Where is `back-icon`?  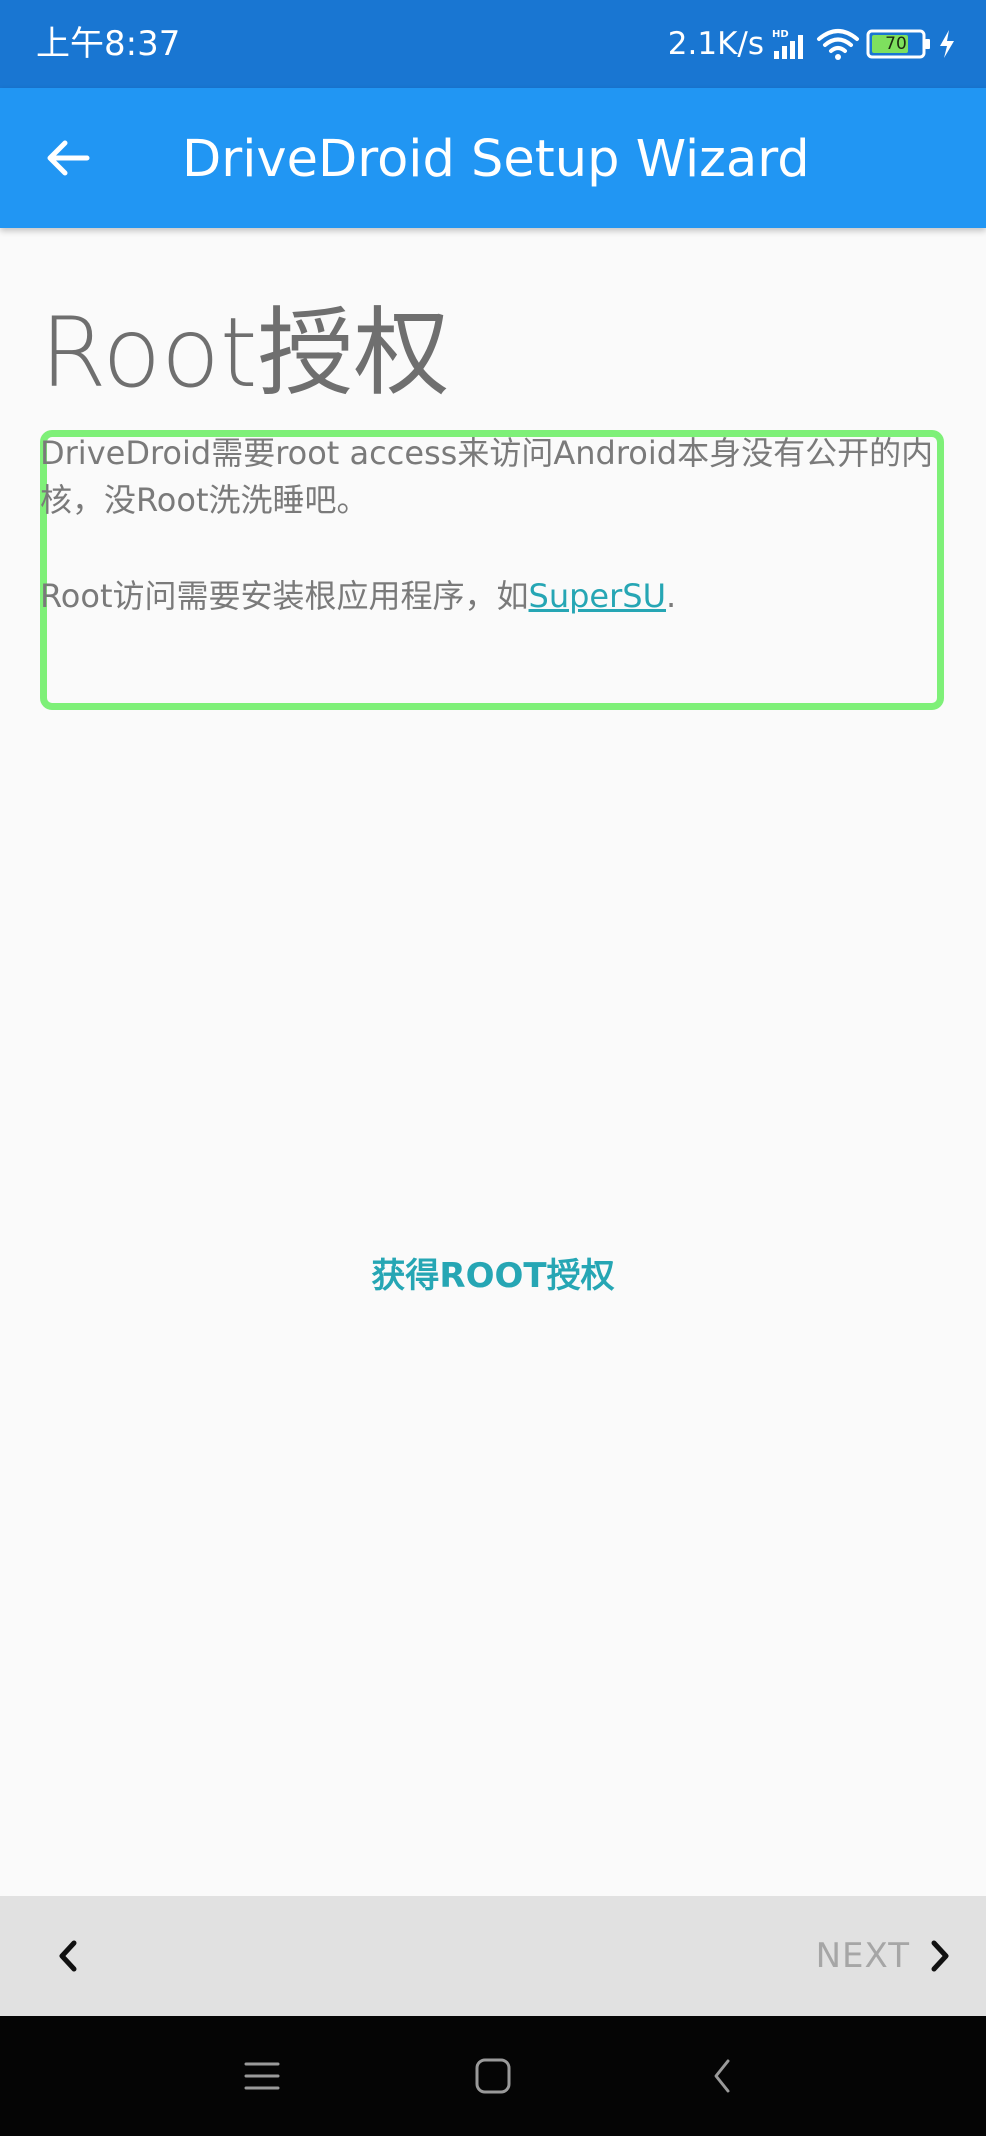
back-icon is located at coordinates (722, 2076).